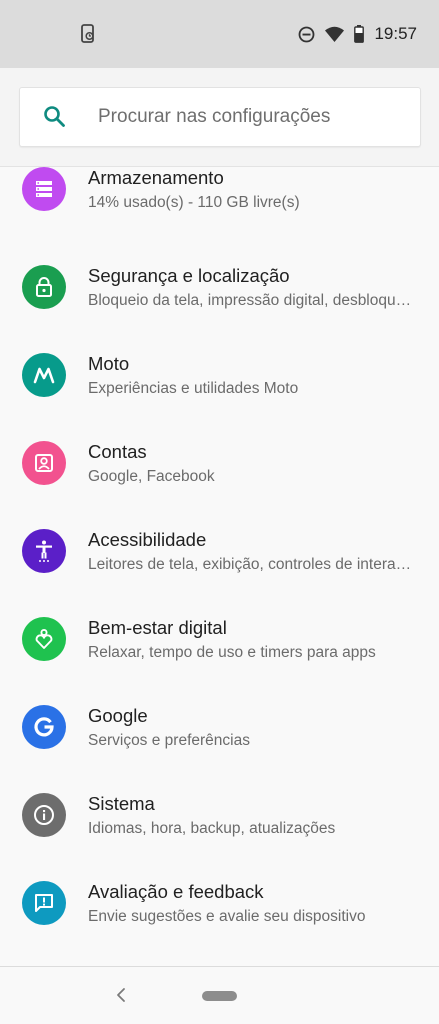 The height and width of the screenshot is (1024, 439). What do you see at coordinates (307, 34) in the screenshot?
I see `do-not-disturb-icon` at bounding box center [307, 34].